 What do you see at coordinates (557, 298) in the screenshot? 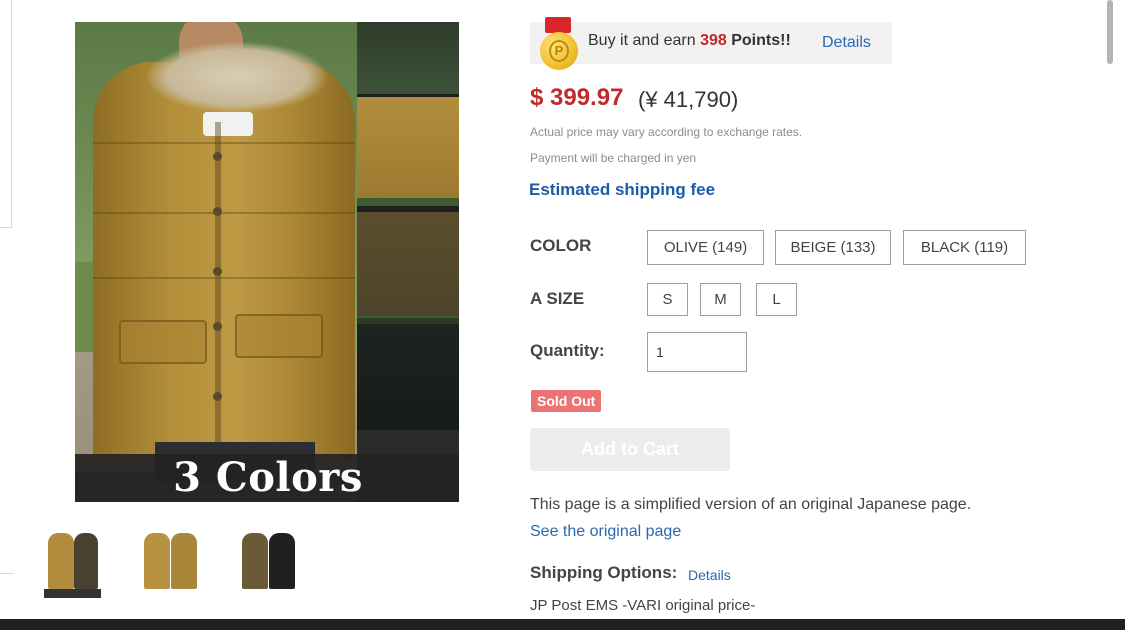
I see `size-label: A SIZE` at bounding box center [557, 298].